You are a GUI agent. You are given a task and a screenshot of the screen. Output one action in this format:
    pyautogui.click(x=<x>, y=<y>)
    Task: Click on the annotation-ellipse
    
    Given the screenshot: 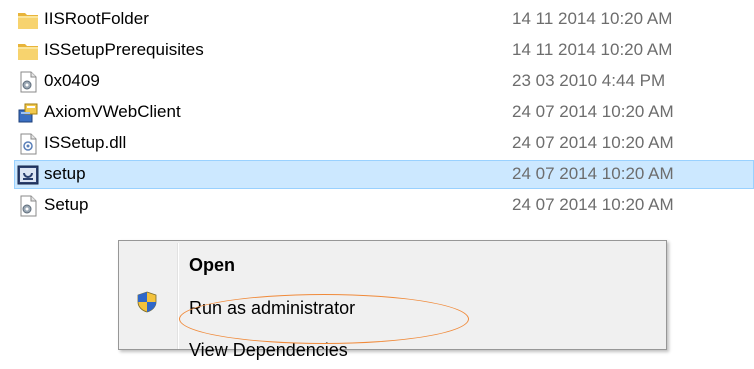 What is the action you would take?
    pyautogui.click(x=324, y=319)
    